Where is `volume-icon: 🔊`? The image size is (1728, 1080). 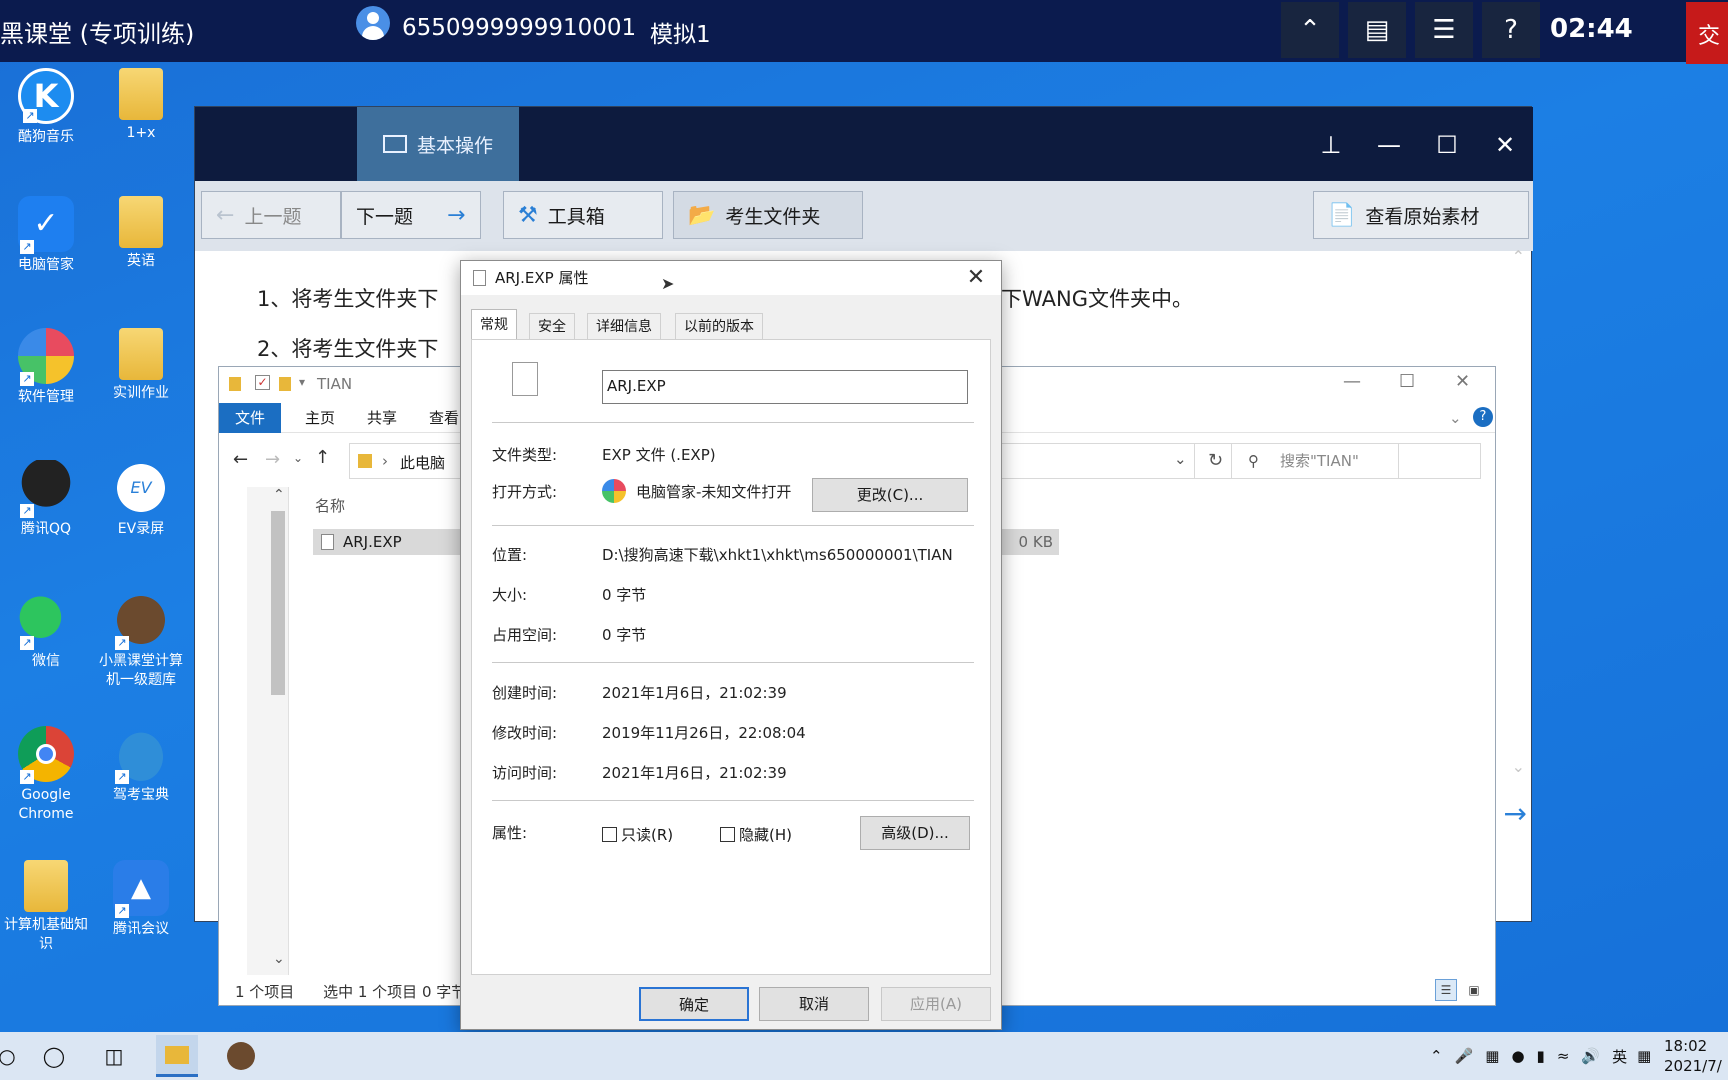 volume-icon: 🔊 is located at coordinates (1590, 1056).